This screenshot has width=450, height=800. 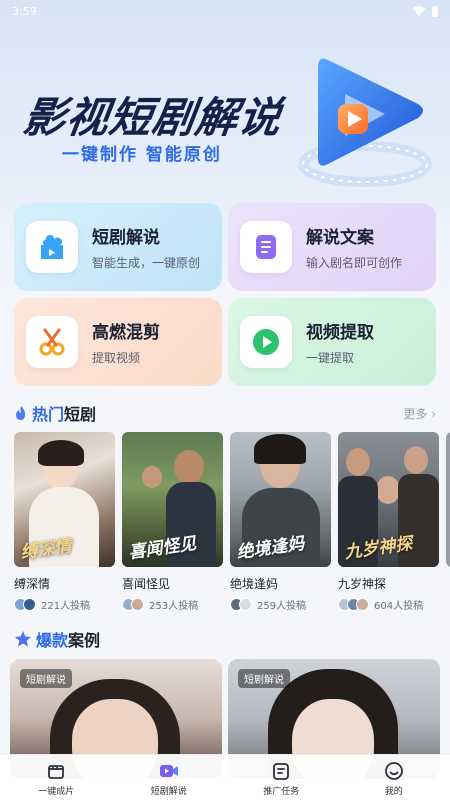 I want to click on feature-card-script: 解说文案 输入剧名即可创作, so click(x=332, y=247).